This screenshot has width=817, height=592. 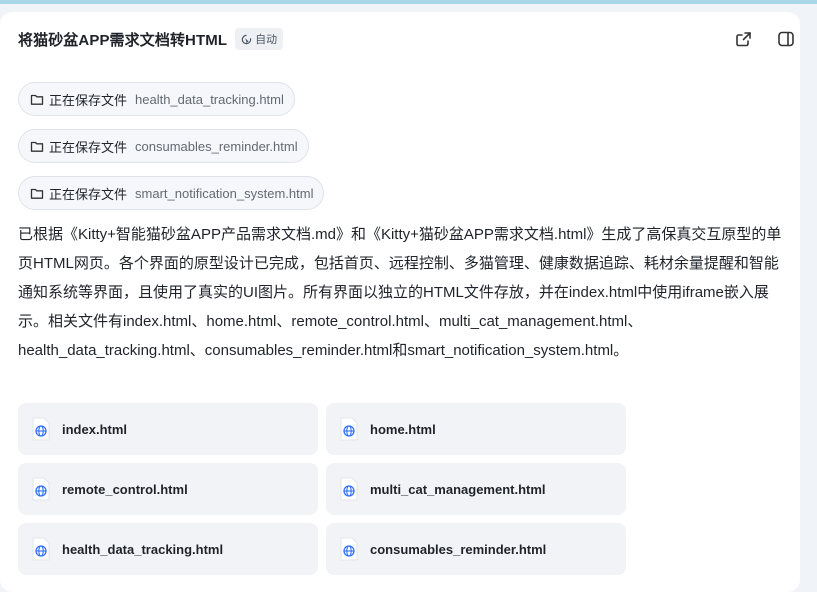 What do you see at coordinates (95, 429) in the screenshot?
I see `file-card-name: index.html` at bounding box center [95, 429].